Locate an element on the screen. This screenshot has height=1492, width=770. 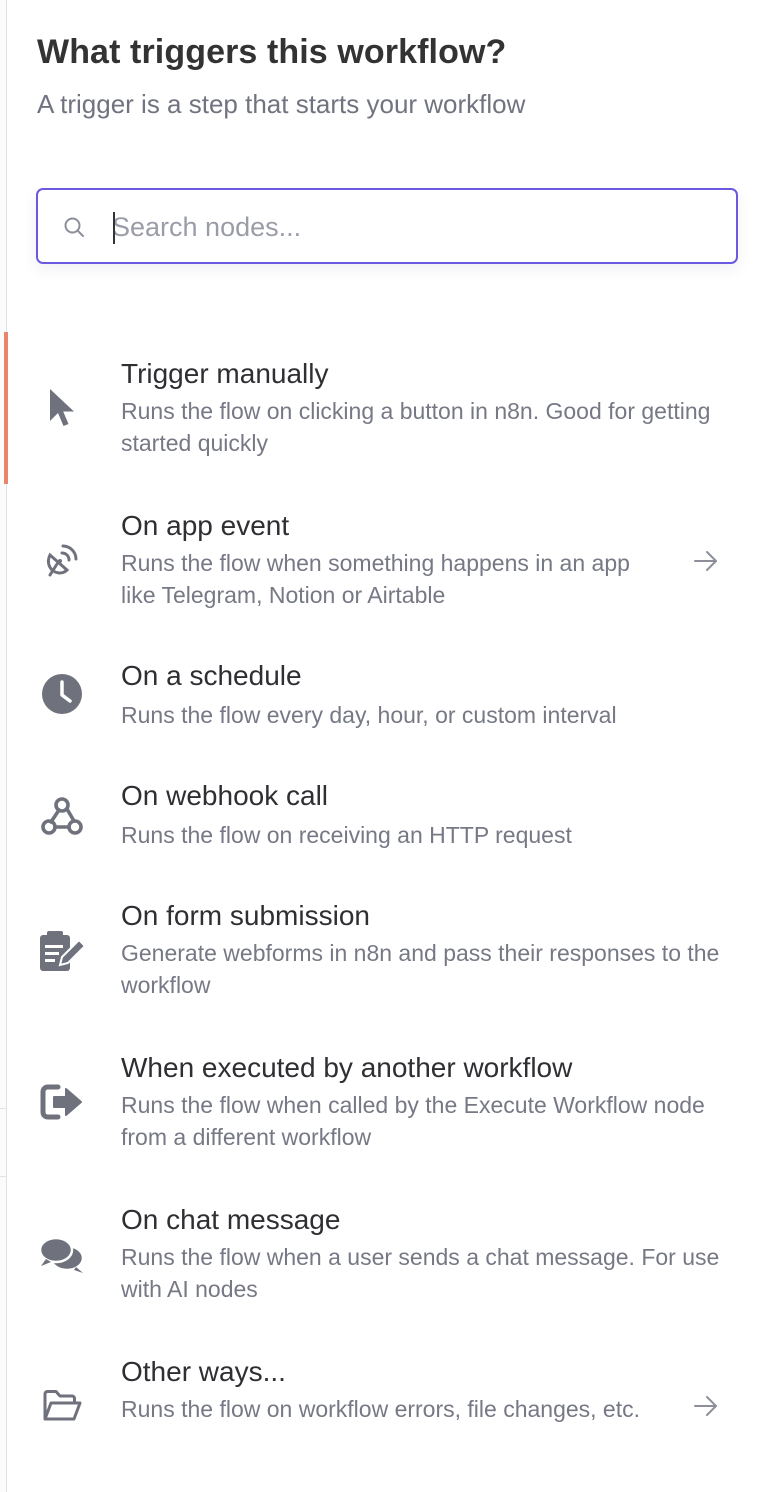
trigger-title: Trigger manually is located at coordinates (225, 373).